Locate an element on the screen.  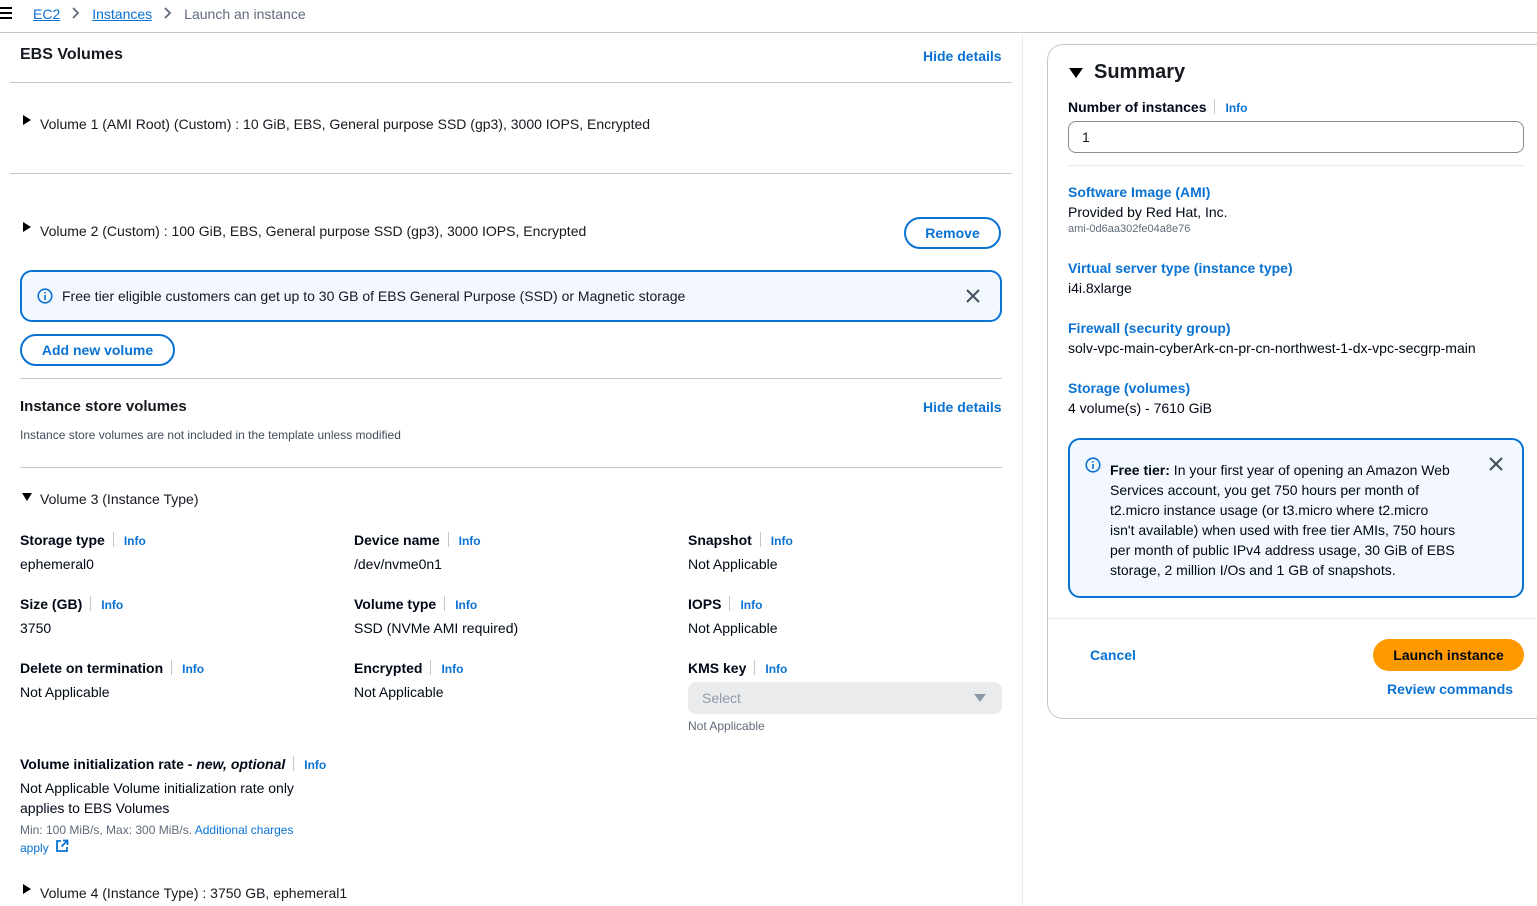
volume-type-label: Volume type is located at coordinates (395, 604).